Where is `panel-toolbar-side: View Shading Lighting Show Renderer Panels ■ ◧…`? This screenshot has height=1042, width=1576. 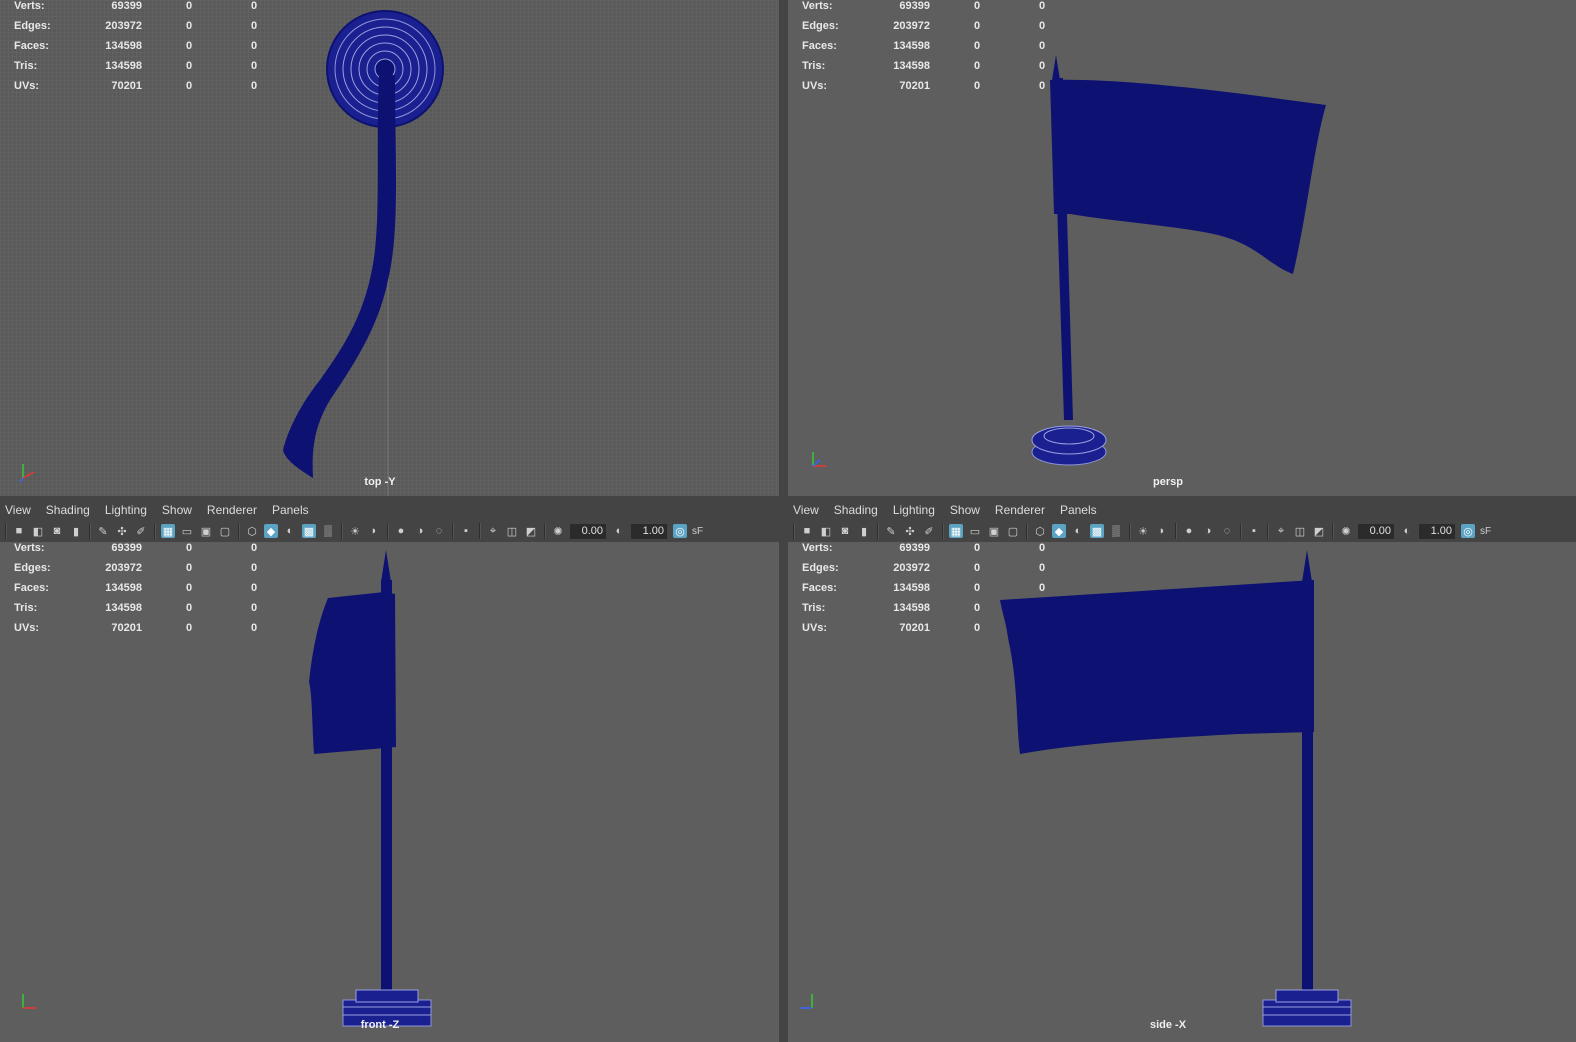 panel-toolbar-side: View Shading Lighting Show Renderer Panels ■ ◧… is located at coordinates (1182, 521).